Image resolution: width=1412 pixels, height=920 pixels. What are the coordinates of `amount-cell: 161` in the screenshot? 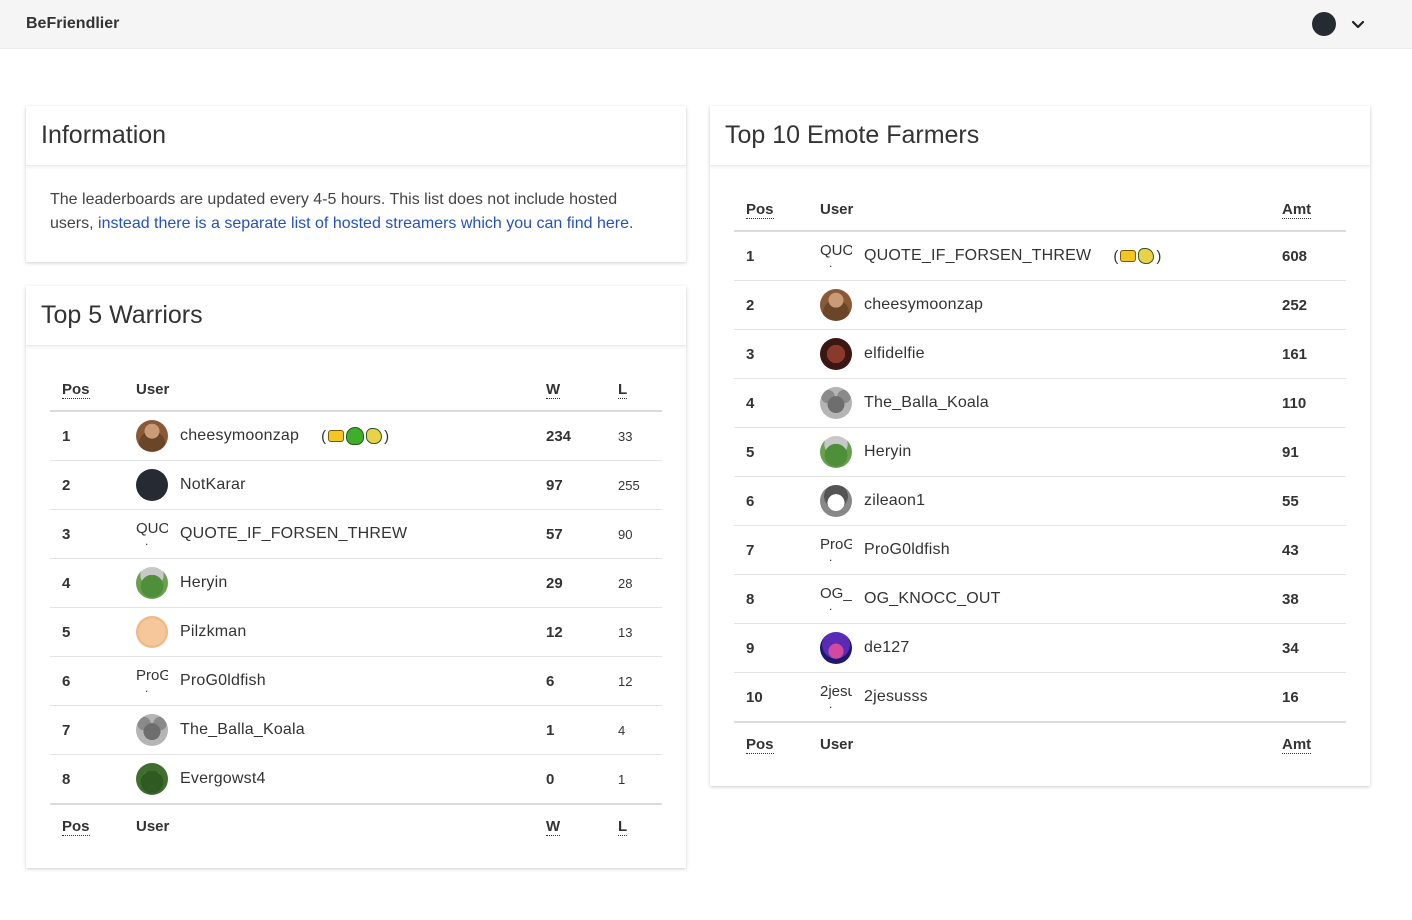 It's located at (1308, 354).